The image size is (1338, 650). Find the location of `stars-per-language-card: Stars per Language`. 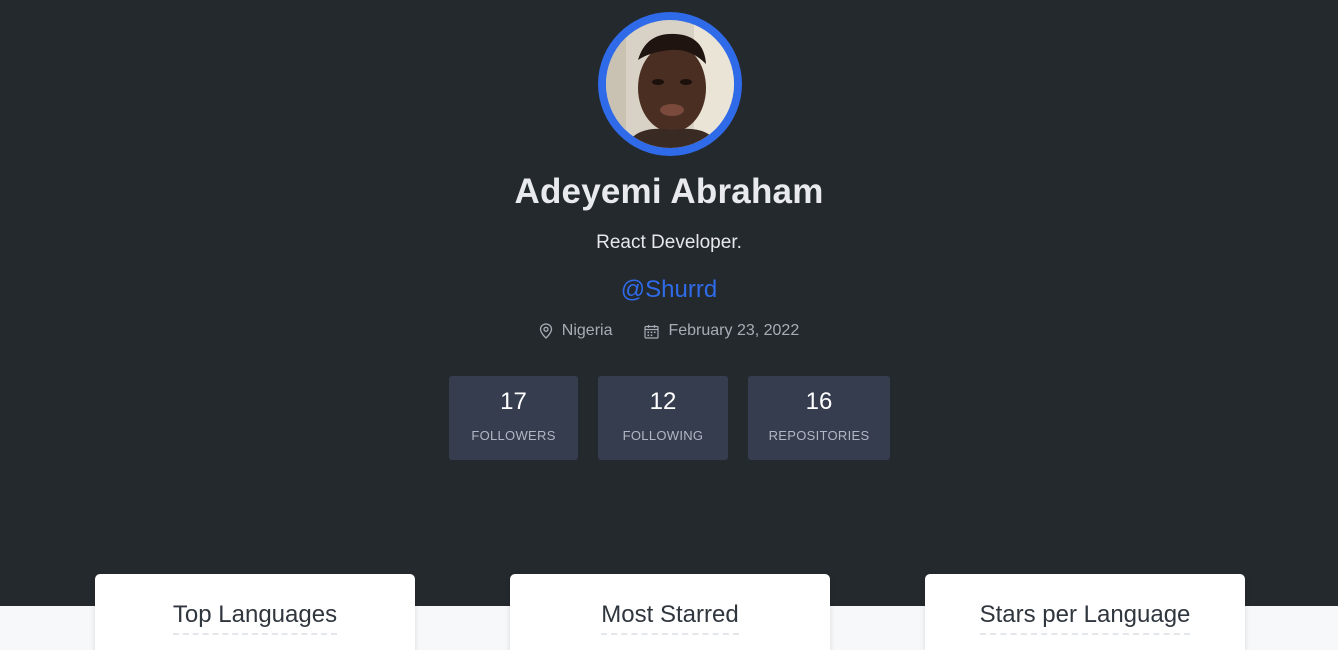

stars-per-language-card: Stars per Language is located at coordinates (1085, 612).